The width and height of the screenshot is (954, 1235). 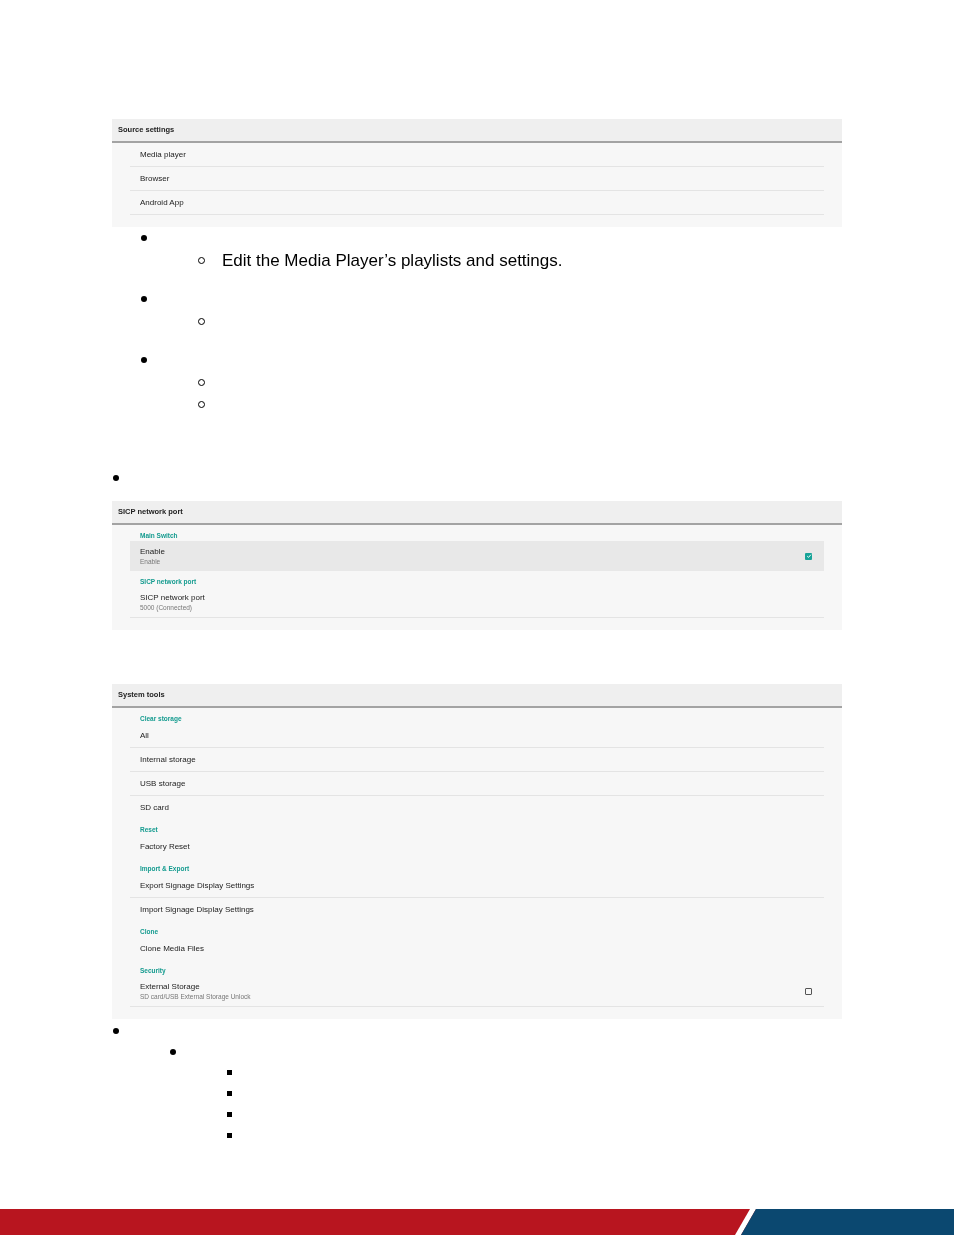 I want to click on settings-row: Clone Media Files, so click(x=477, y=948).